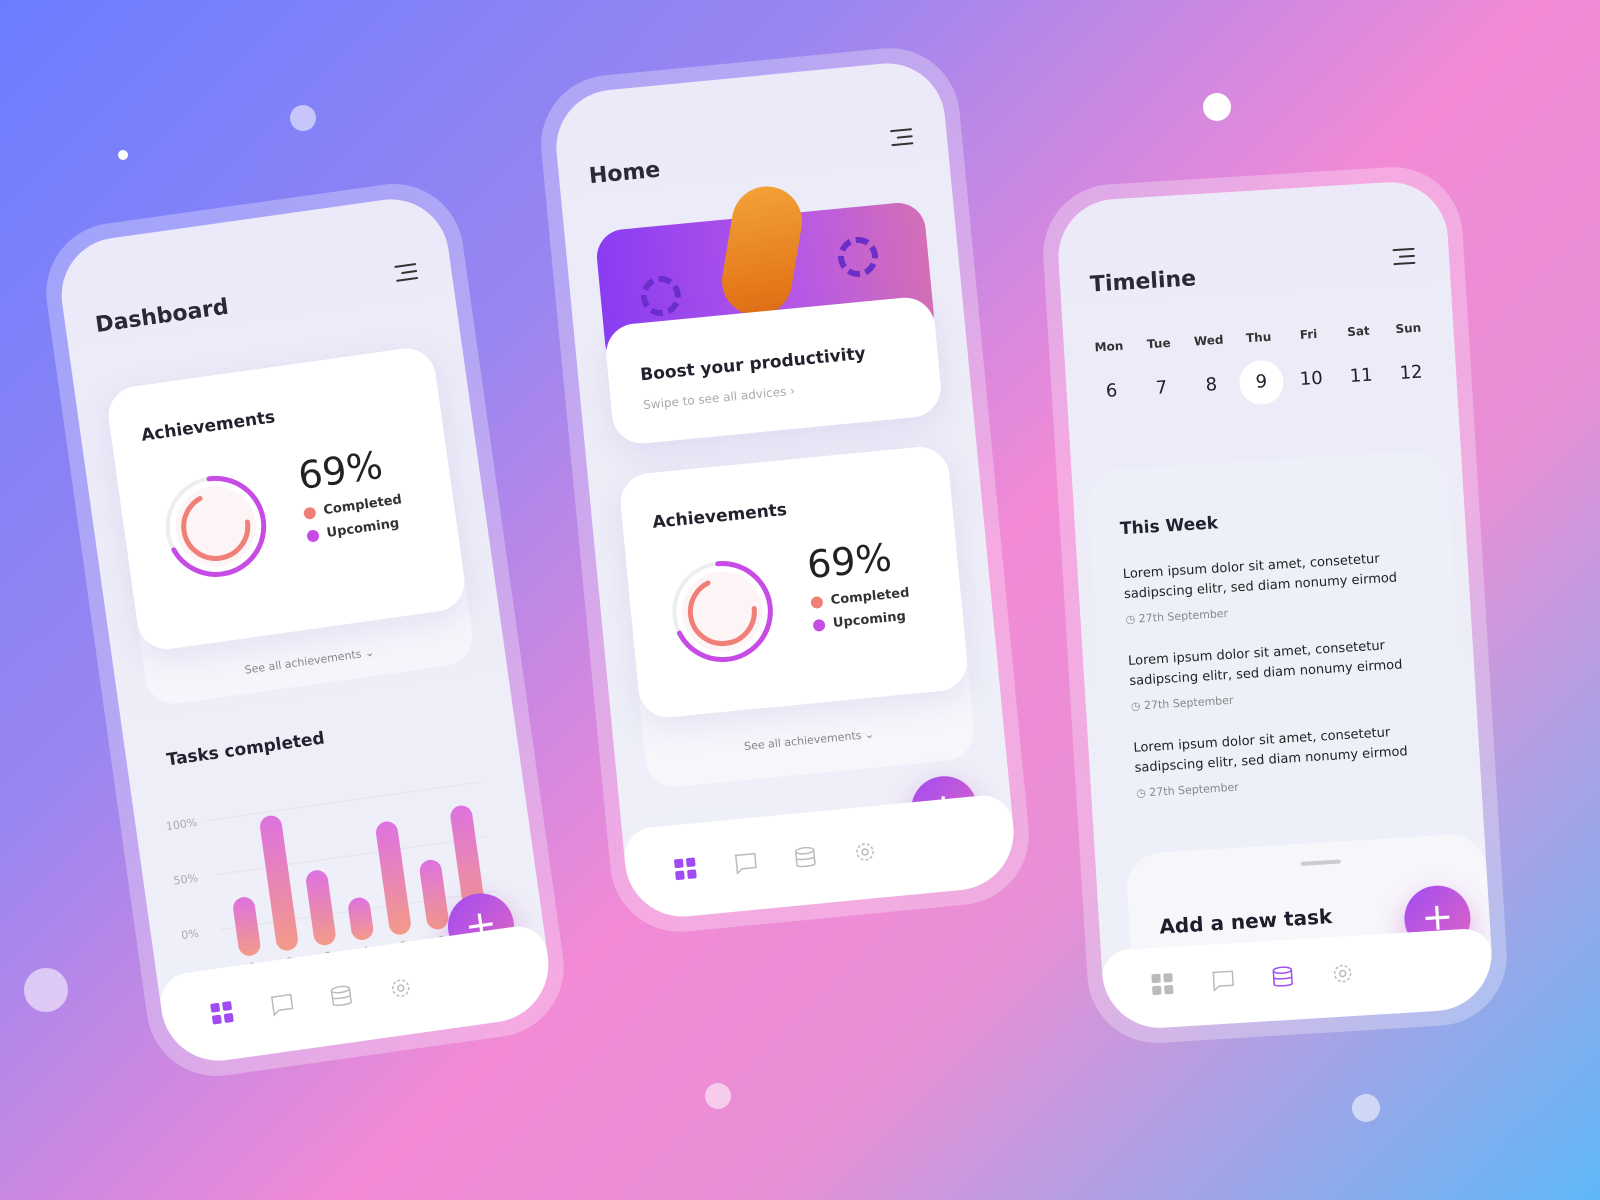 The height and width of the screenshot is (1200, 1600). What do you see at coordinates (1210, 370) in the screenshot?
I see `day-wed: Wed 8` at bounding box center [1210, 370].